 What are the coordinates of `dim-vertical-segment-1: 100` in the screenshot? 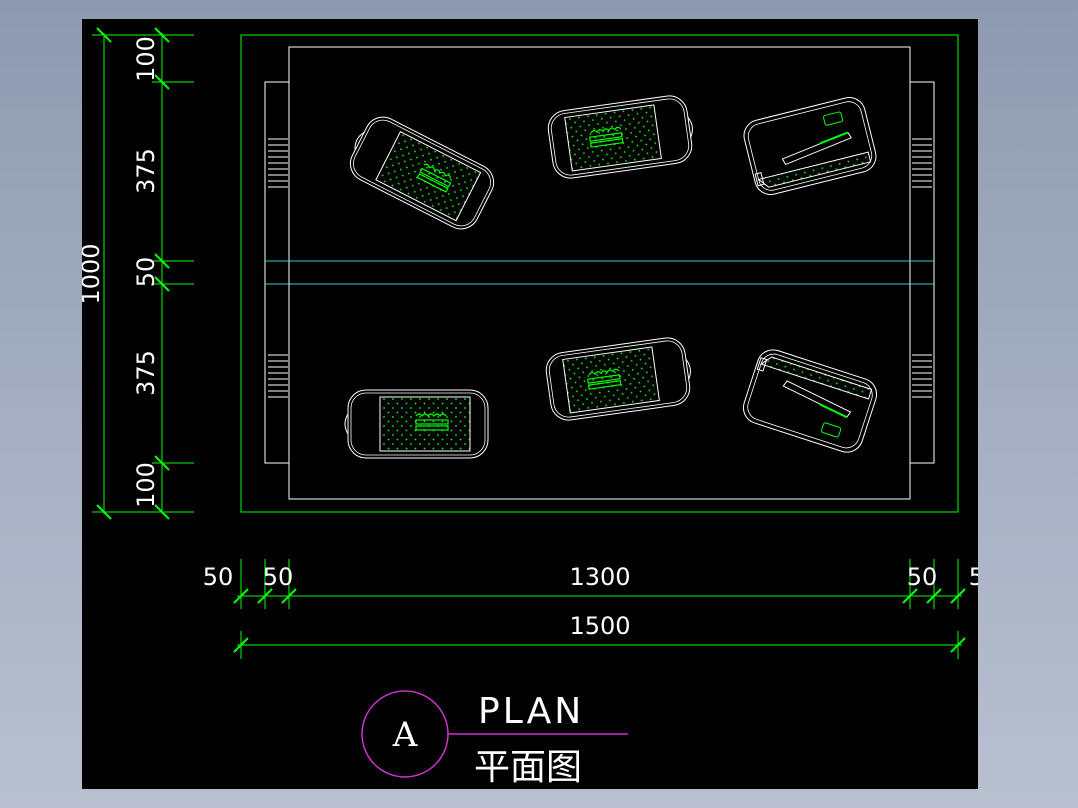 It's located at (146, 59).